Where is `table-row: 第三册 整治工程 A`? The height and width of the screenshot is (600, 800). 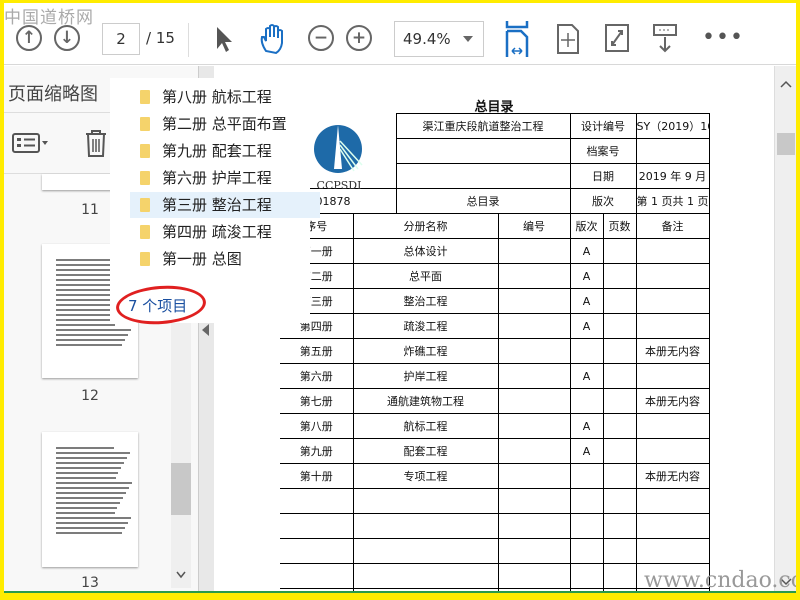 table-row: 第三册 整治工程 A is located at coordinates (495, 301).